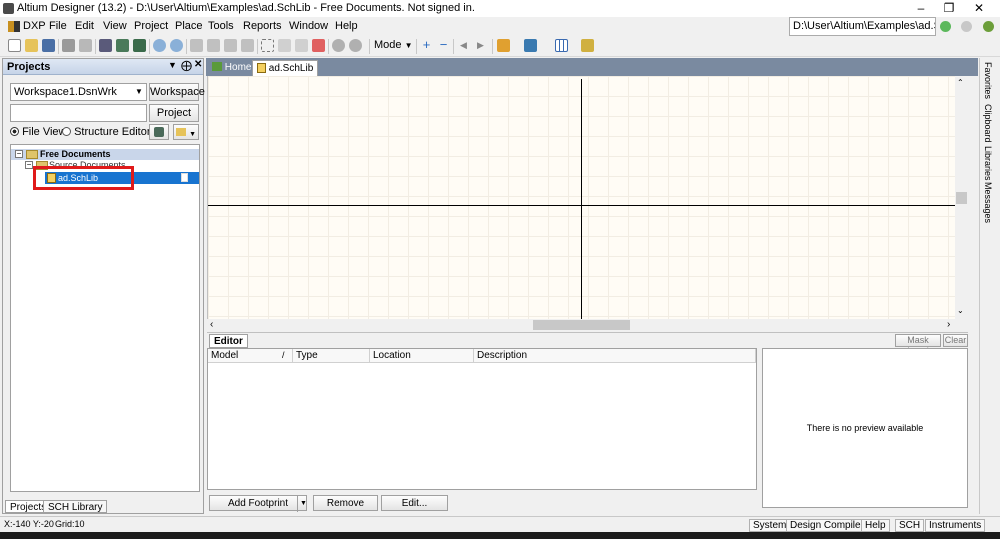 Image resolution: width=1000 pixels, height=539 pixels. What do you see at coordinates (159, 132) in the screenshot?
I see `project-options-button` at bounding box center [159, 132].